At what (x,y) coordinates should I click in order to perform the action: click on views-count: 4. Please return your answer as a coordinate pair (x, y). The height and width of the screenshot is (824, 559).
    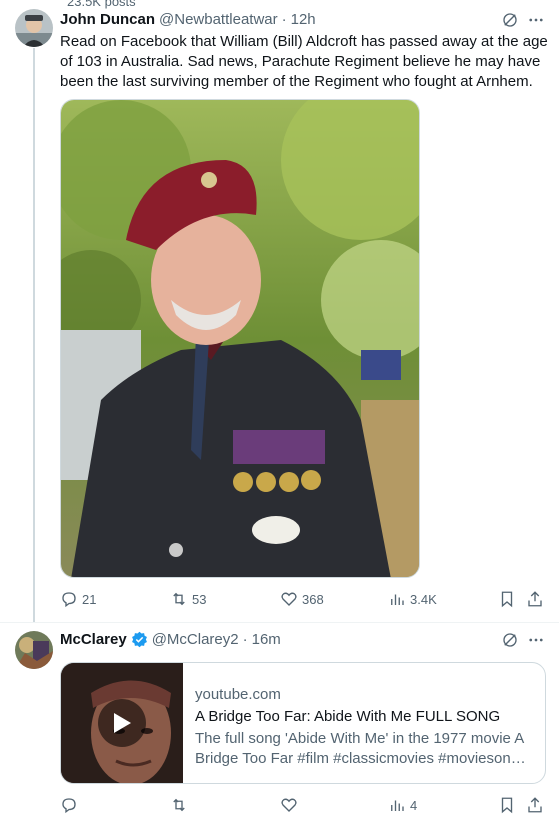
    Looking at the image, I should click on (414, 805).